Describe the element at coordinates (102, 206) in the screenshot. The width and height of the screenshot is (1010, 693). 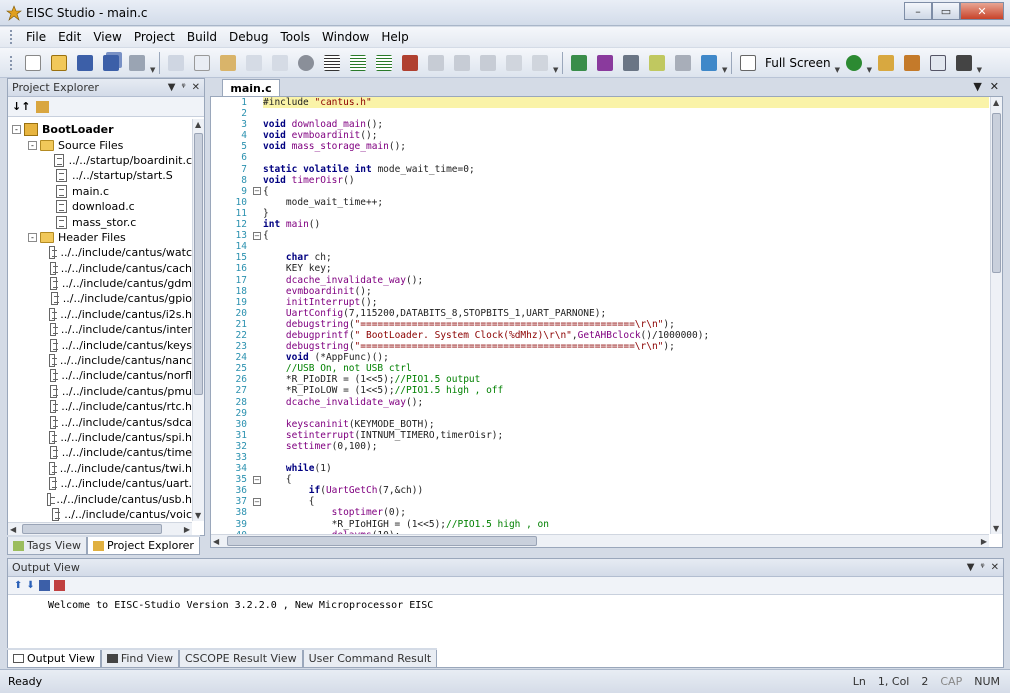
I see `tree-item: download.c` at that location.